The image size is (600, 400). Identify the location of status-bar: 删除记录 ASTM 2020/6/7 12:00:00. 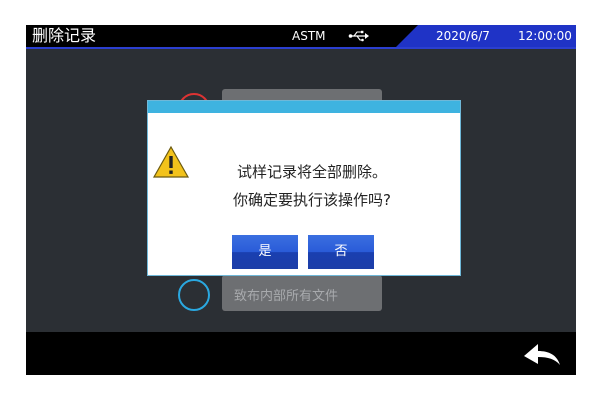
(301, 36).